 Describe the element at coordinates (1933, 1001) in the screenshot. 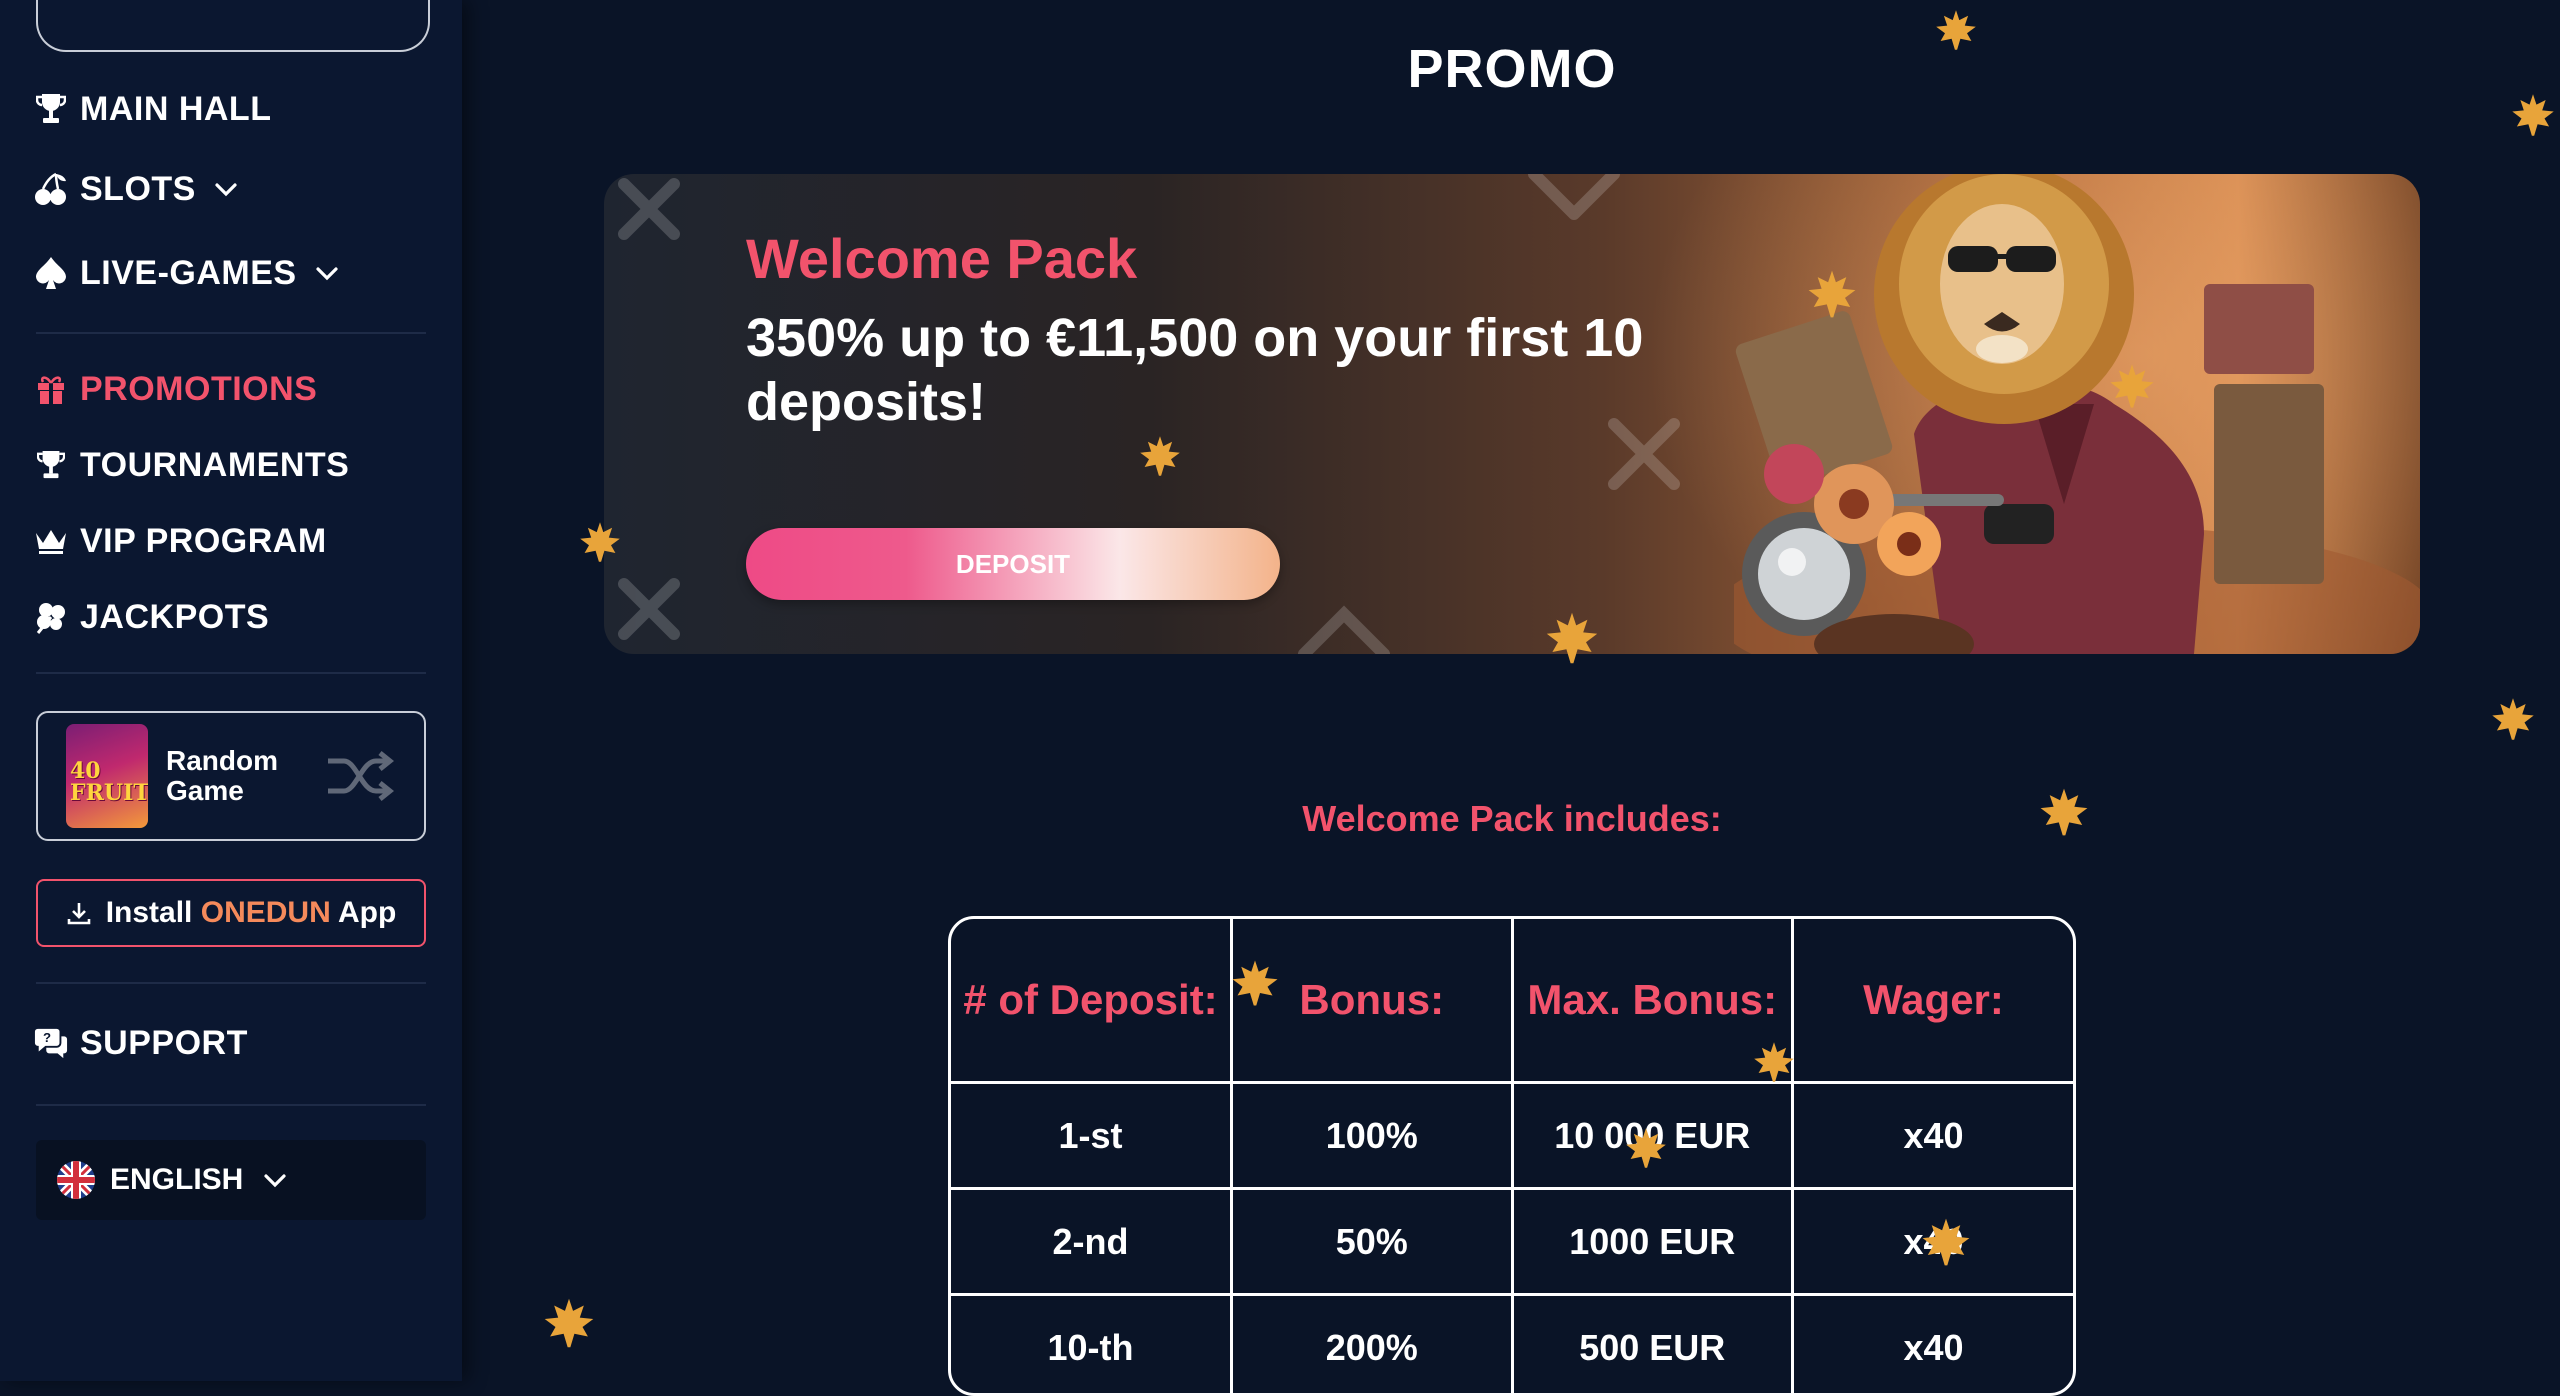

I see `table-header: Wager:` at that location.